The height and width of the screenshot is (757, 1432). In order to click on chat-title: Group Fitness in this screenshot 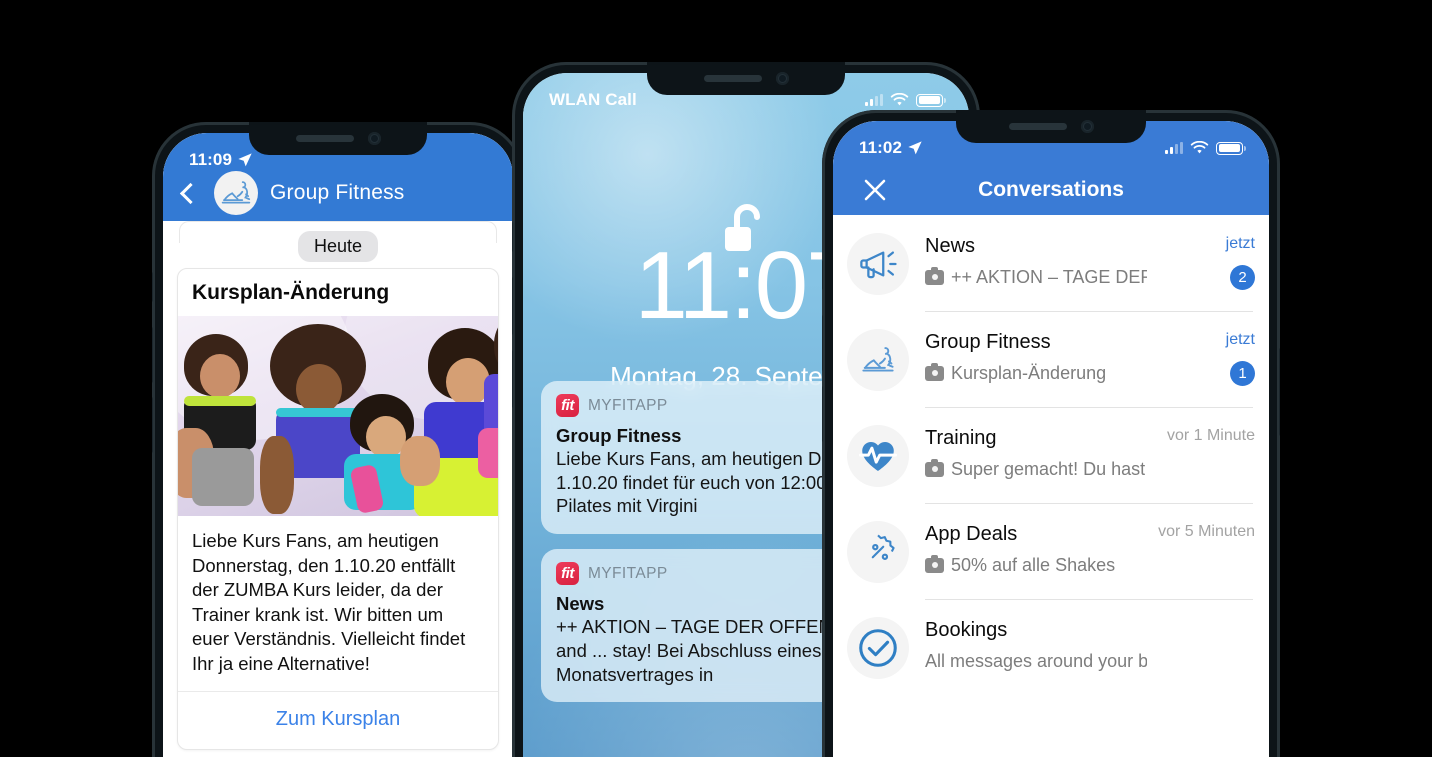, I will do `click(337, 192)`.